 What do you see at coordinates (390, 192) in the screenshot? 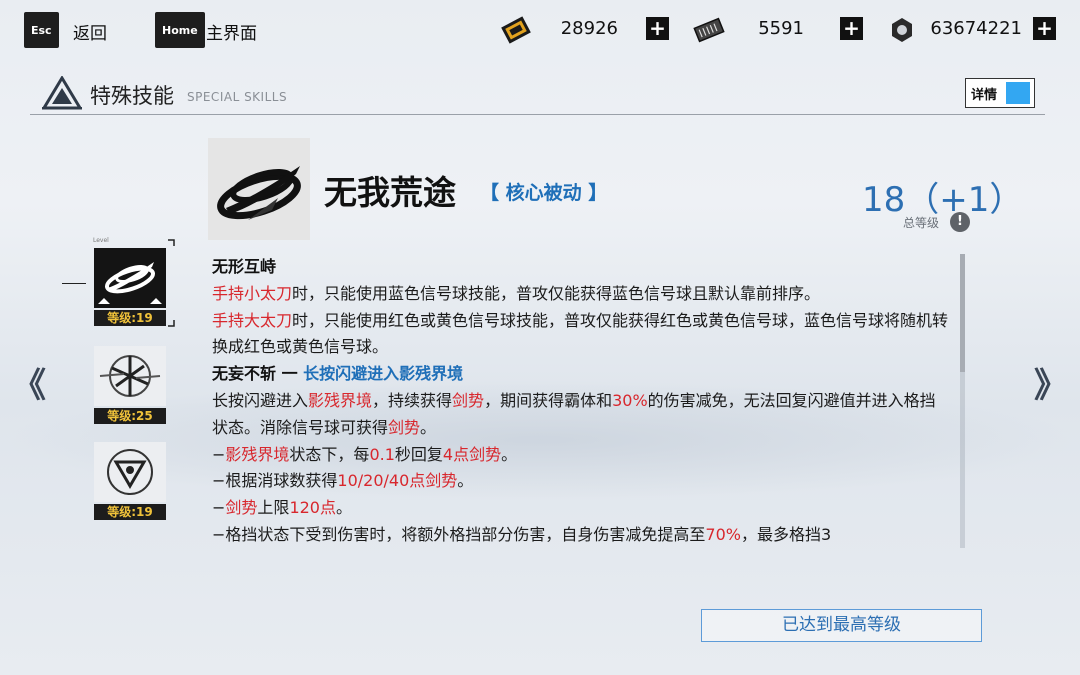
I see `skill-name: 无我荒途` at bounding box center [390, 192].